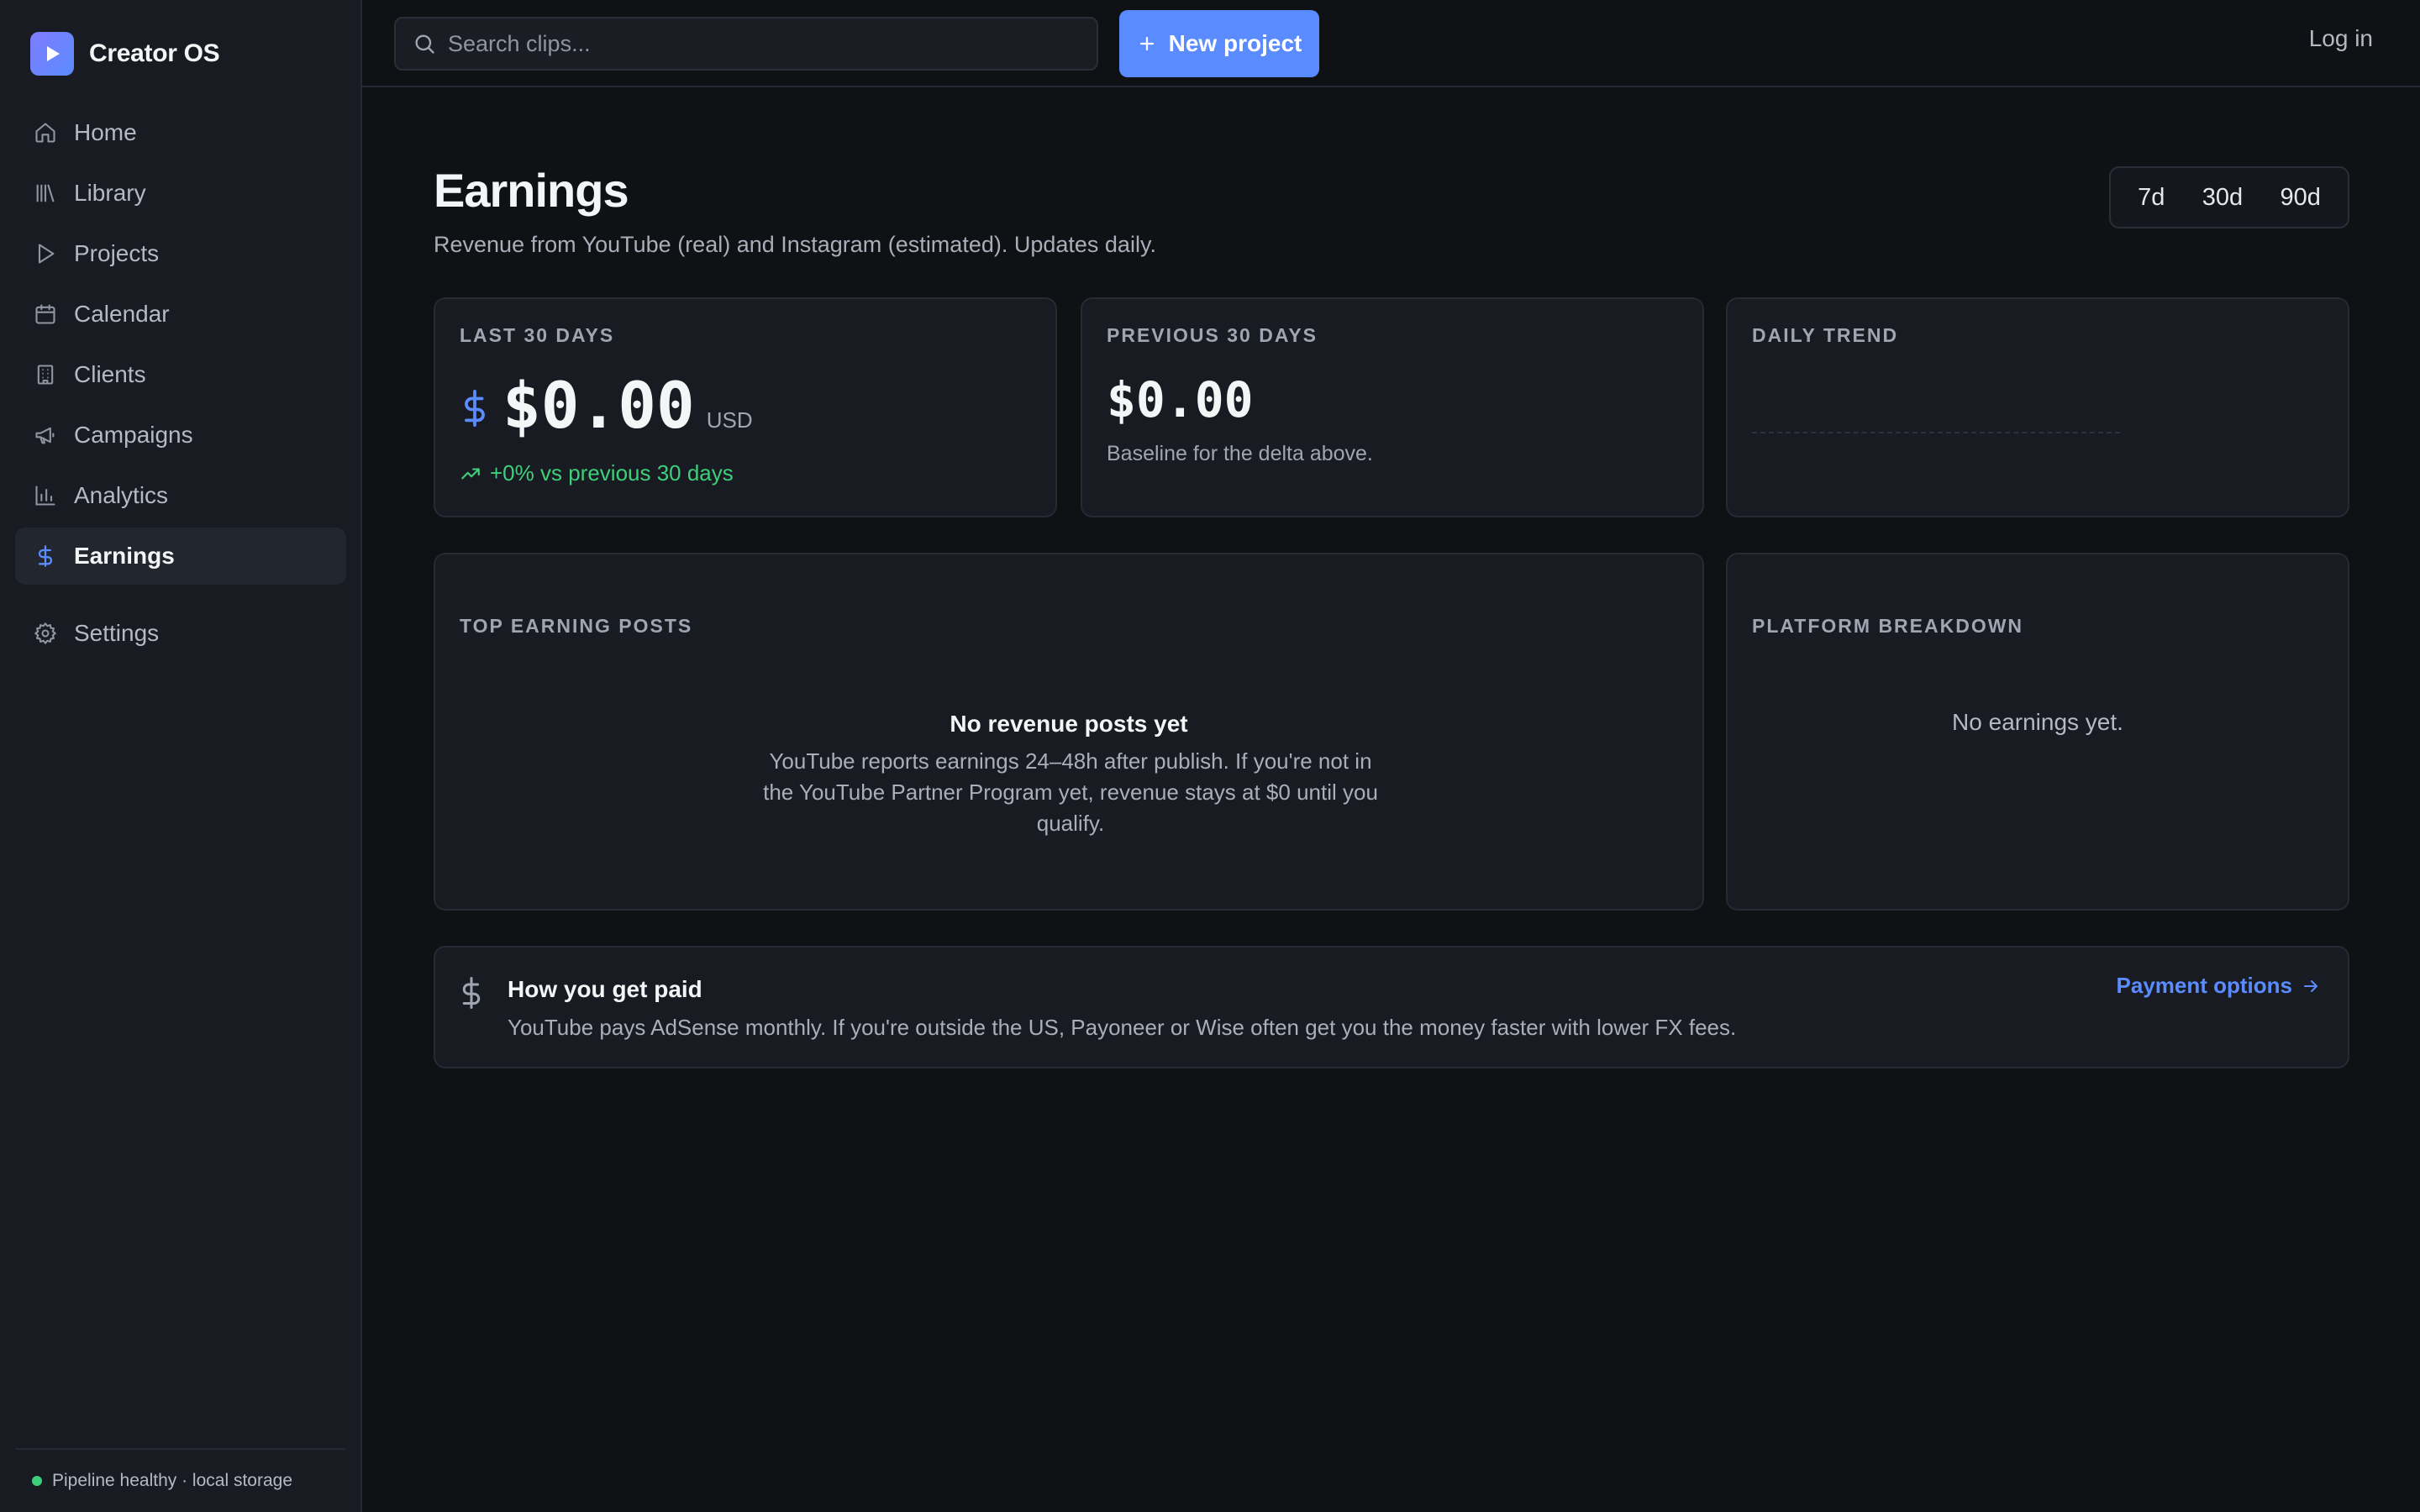 This screenshot has height=1512, width=2420. I want to click on delta-text: +0% vs previous 30 days, so click(612, 473).